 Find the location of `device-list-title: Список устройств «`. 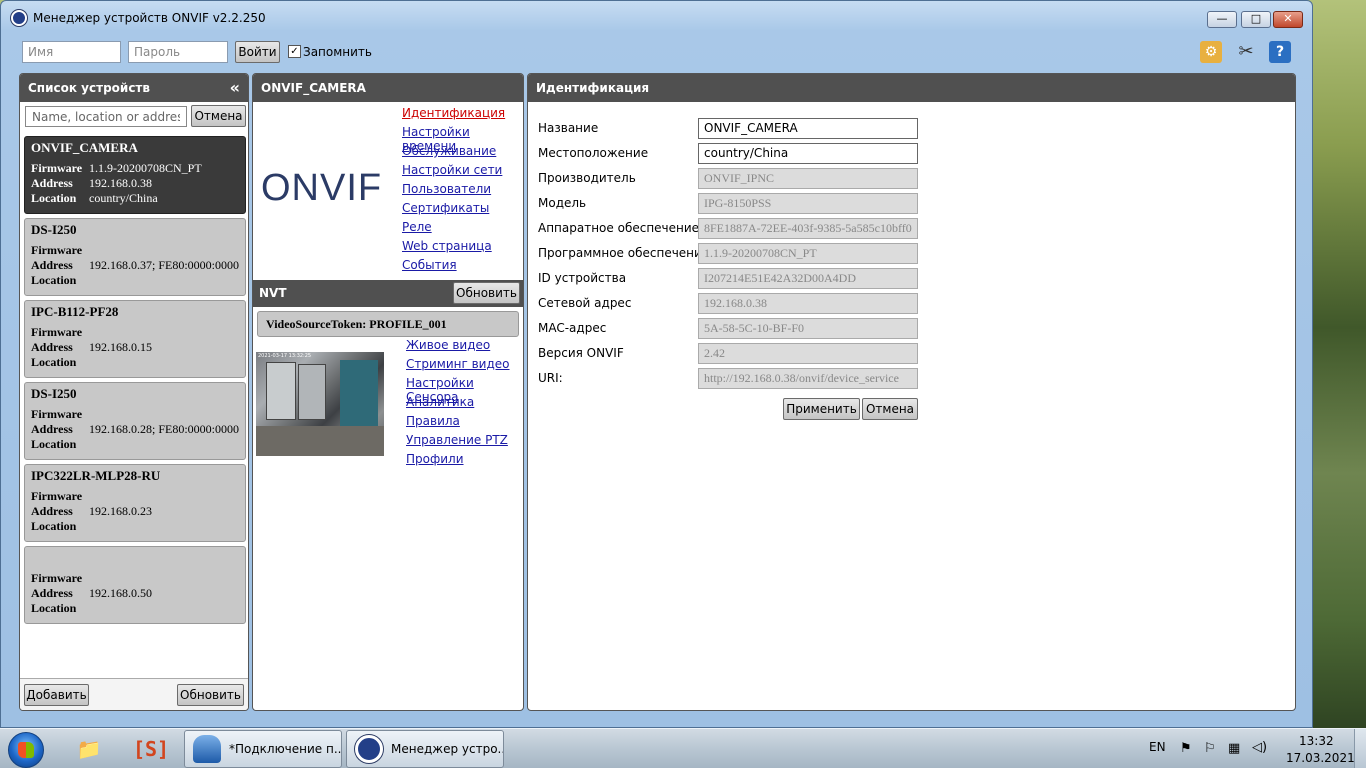

device-list-title: Список устройств « is located at coordinates (134, 88).